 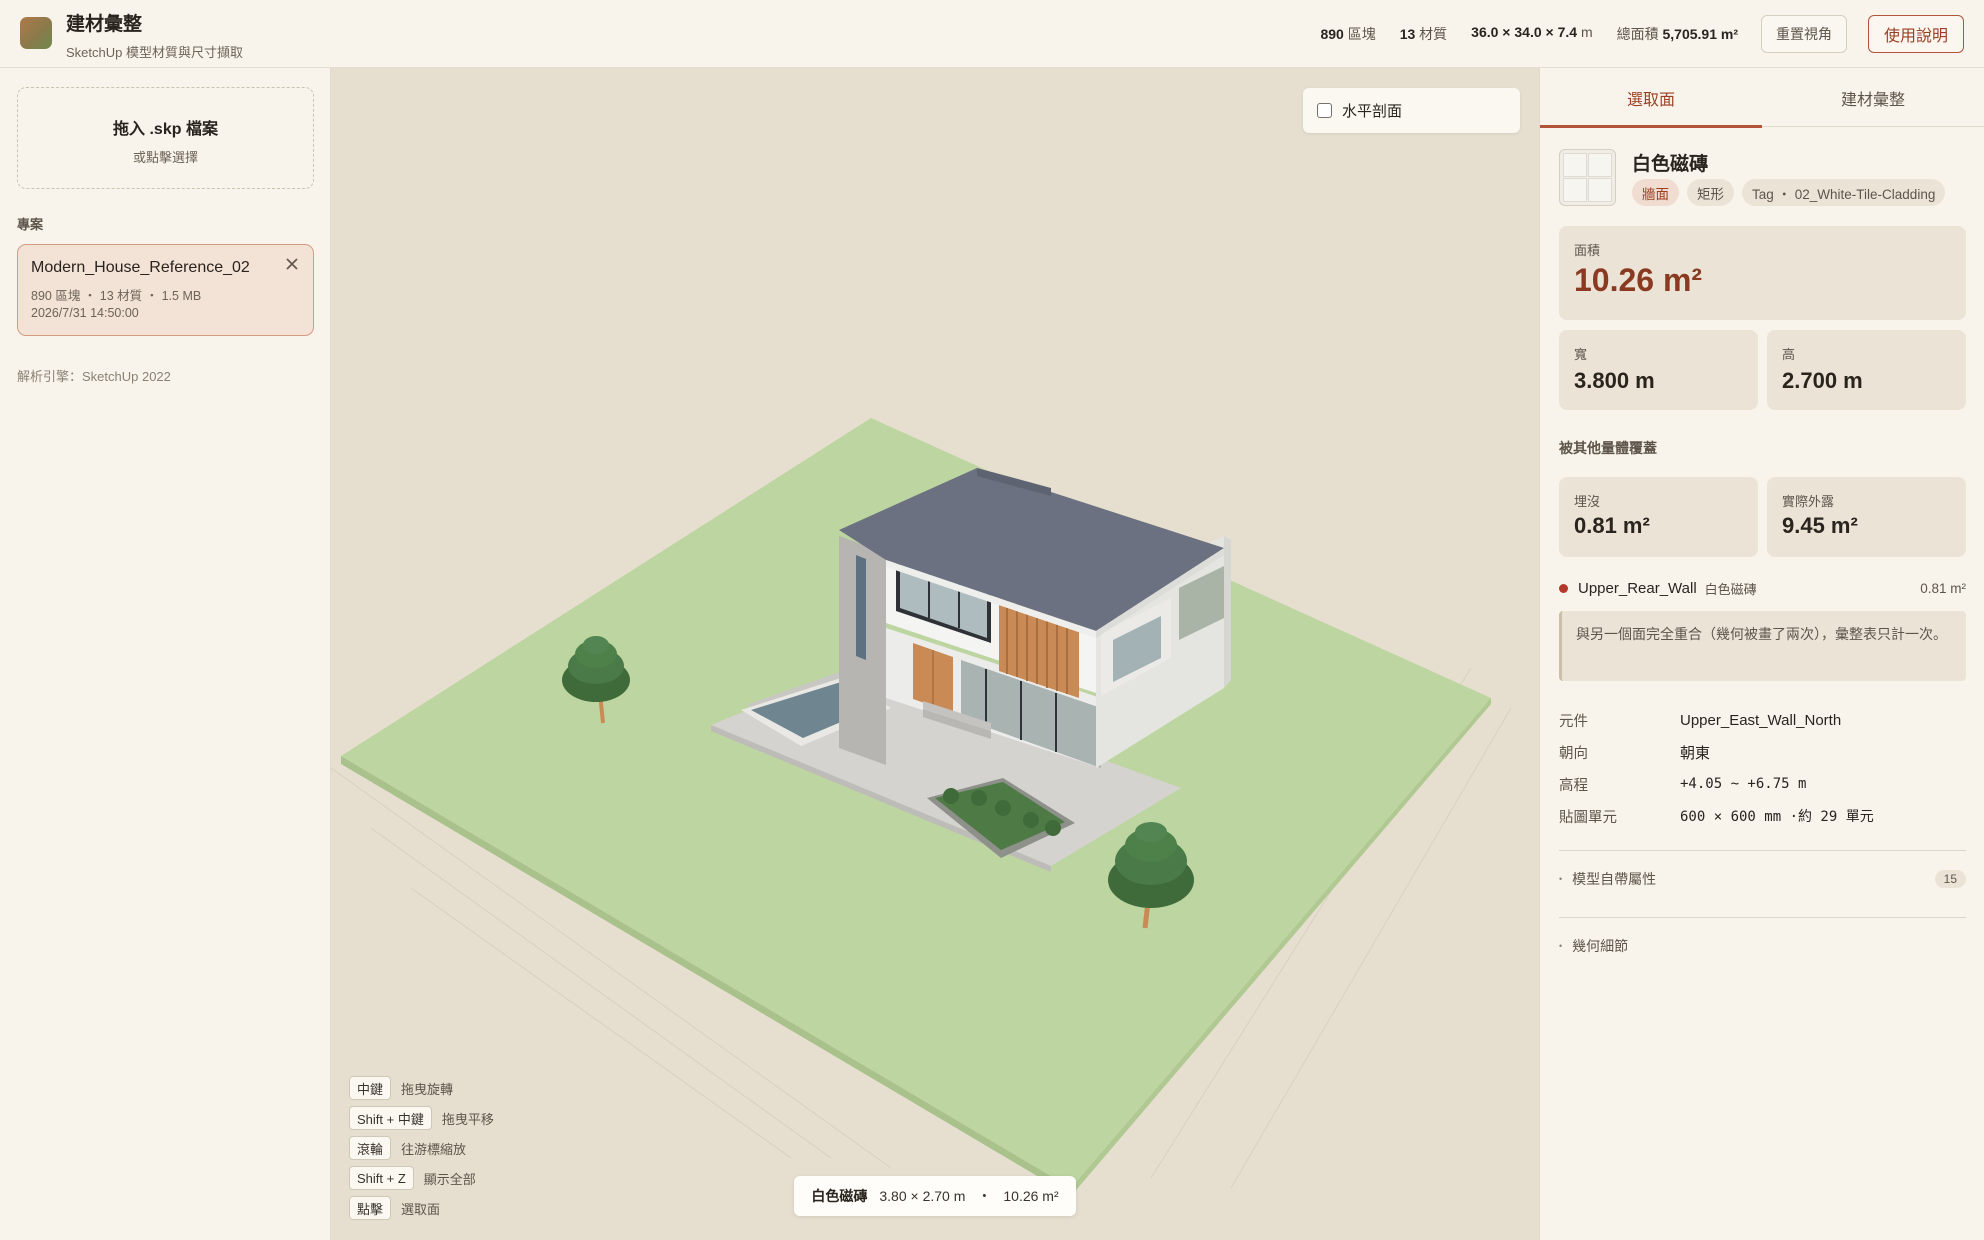 I want to click on prop-key: 高程, so click(x=1573, y=785).